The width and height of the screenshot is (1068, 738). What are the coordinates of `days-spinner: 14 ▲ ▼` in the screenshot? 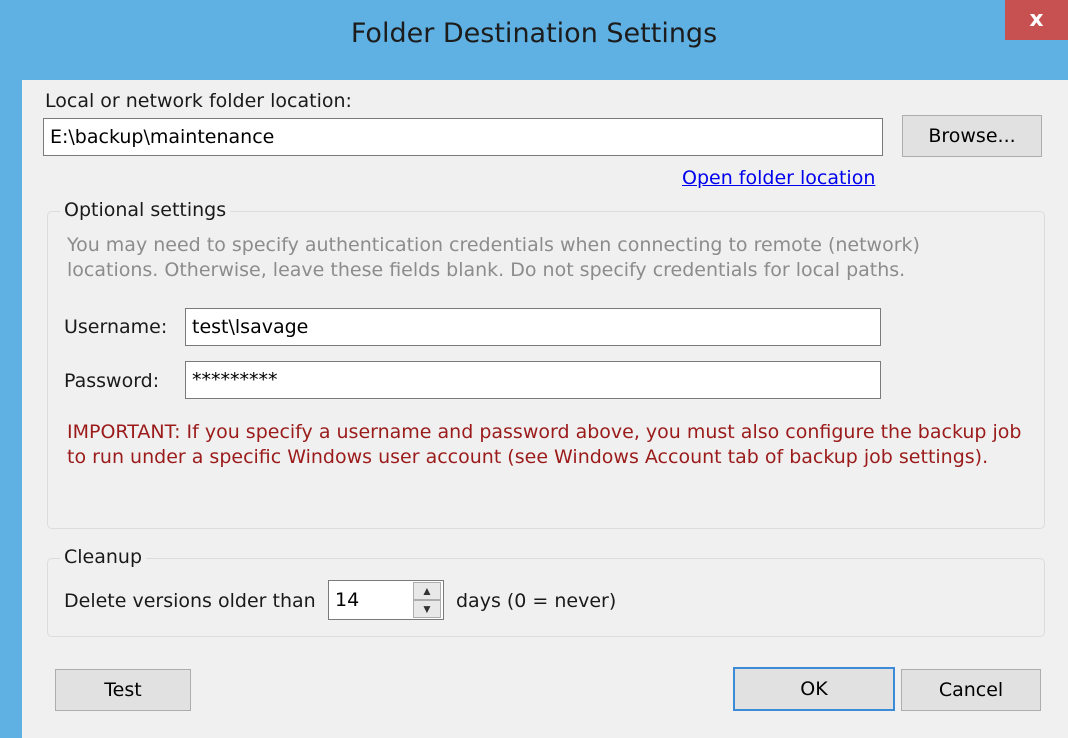 It's located at (386, 600).